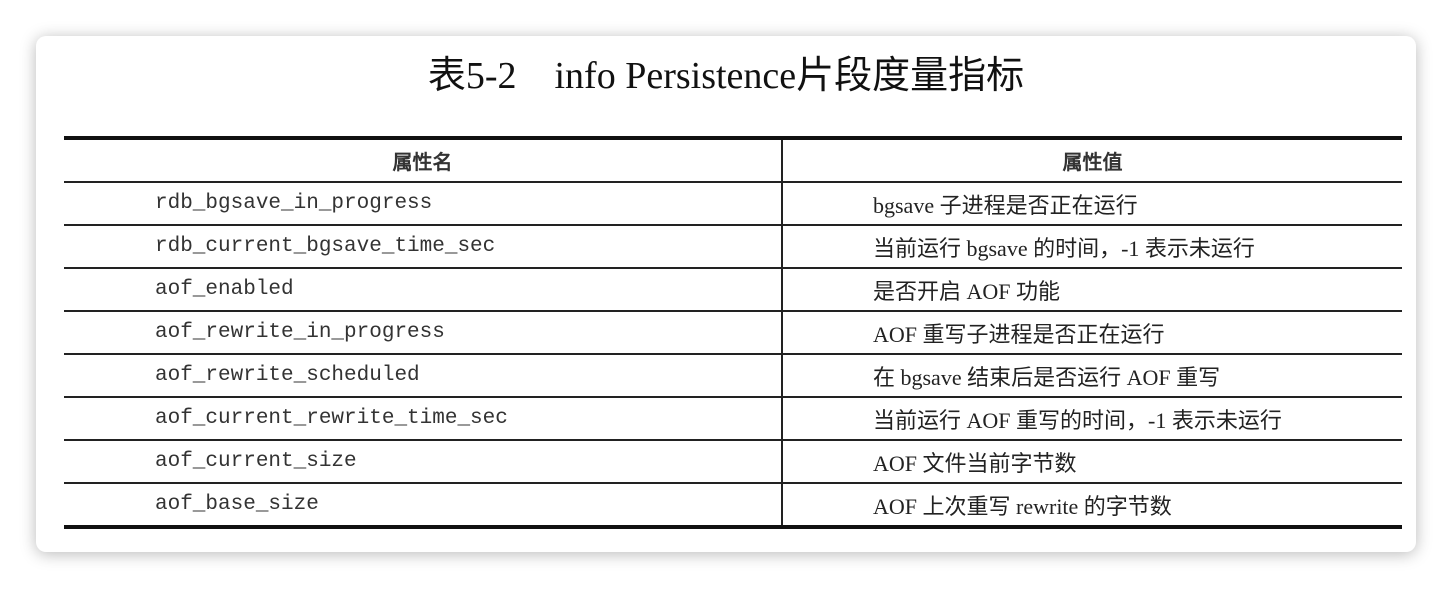 The image size is (1452, 590). Describe the element at coordinates (1092, 247) in the screenshot. I see `attribute-value-cell: 当前运行 bgsave 的时间，-1 表示未运行` at that location.